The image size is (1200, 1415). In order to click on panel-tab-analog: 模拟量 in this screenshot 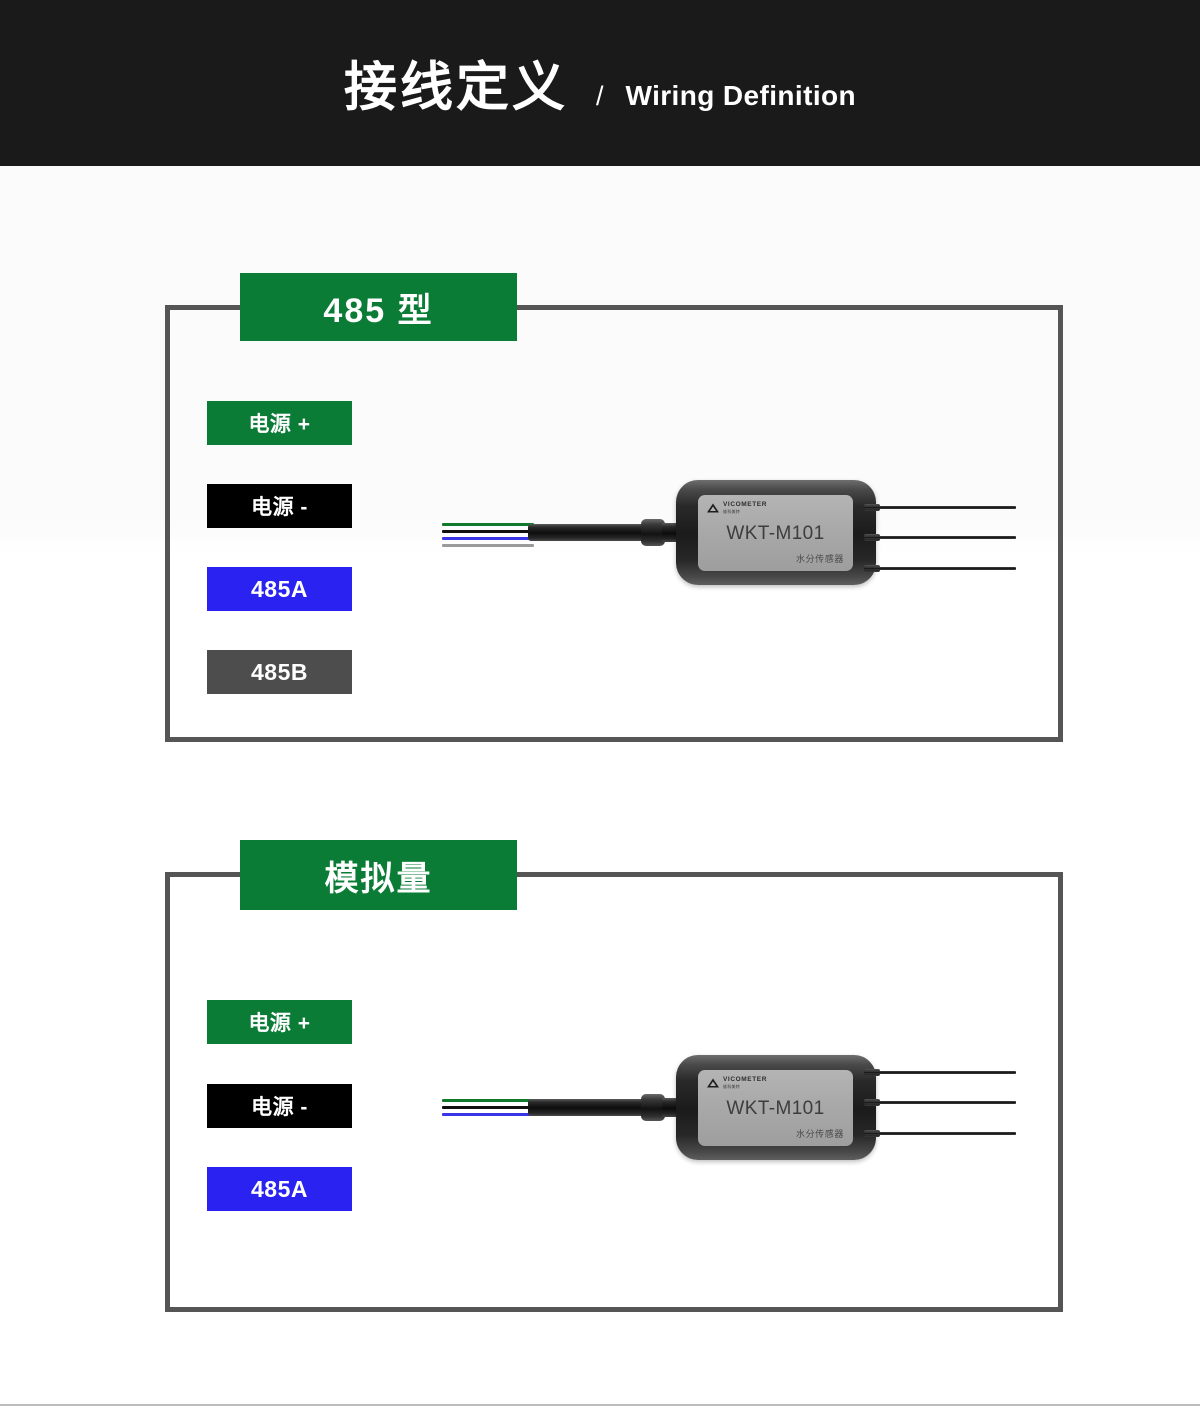, I will do `click(378, 875)`.